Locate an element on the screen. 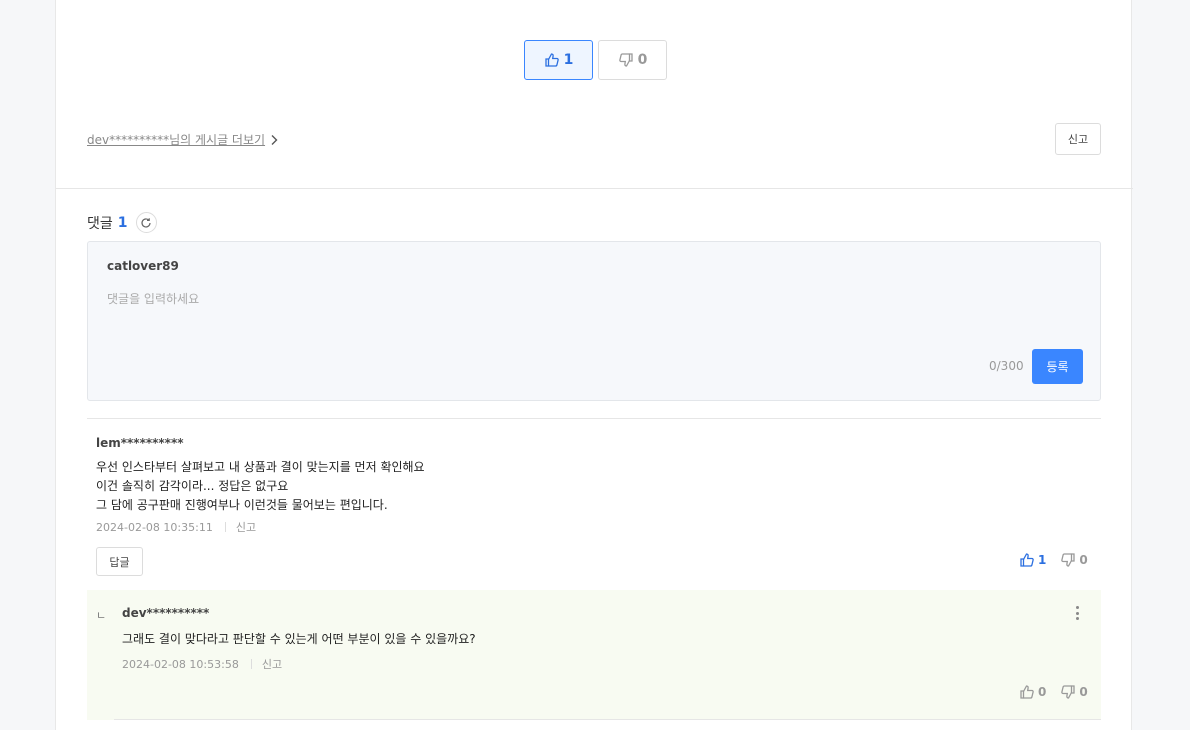 The image size is (1190, 730). editor-username: catlover89 is located at coordinates (143, 266).